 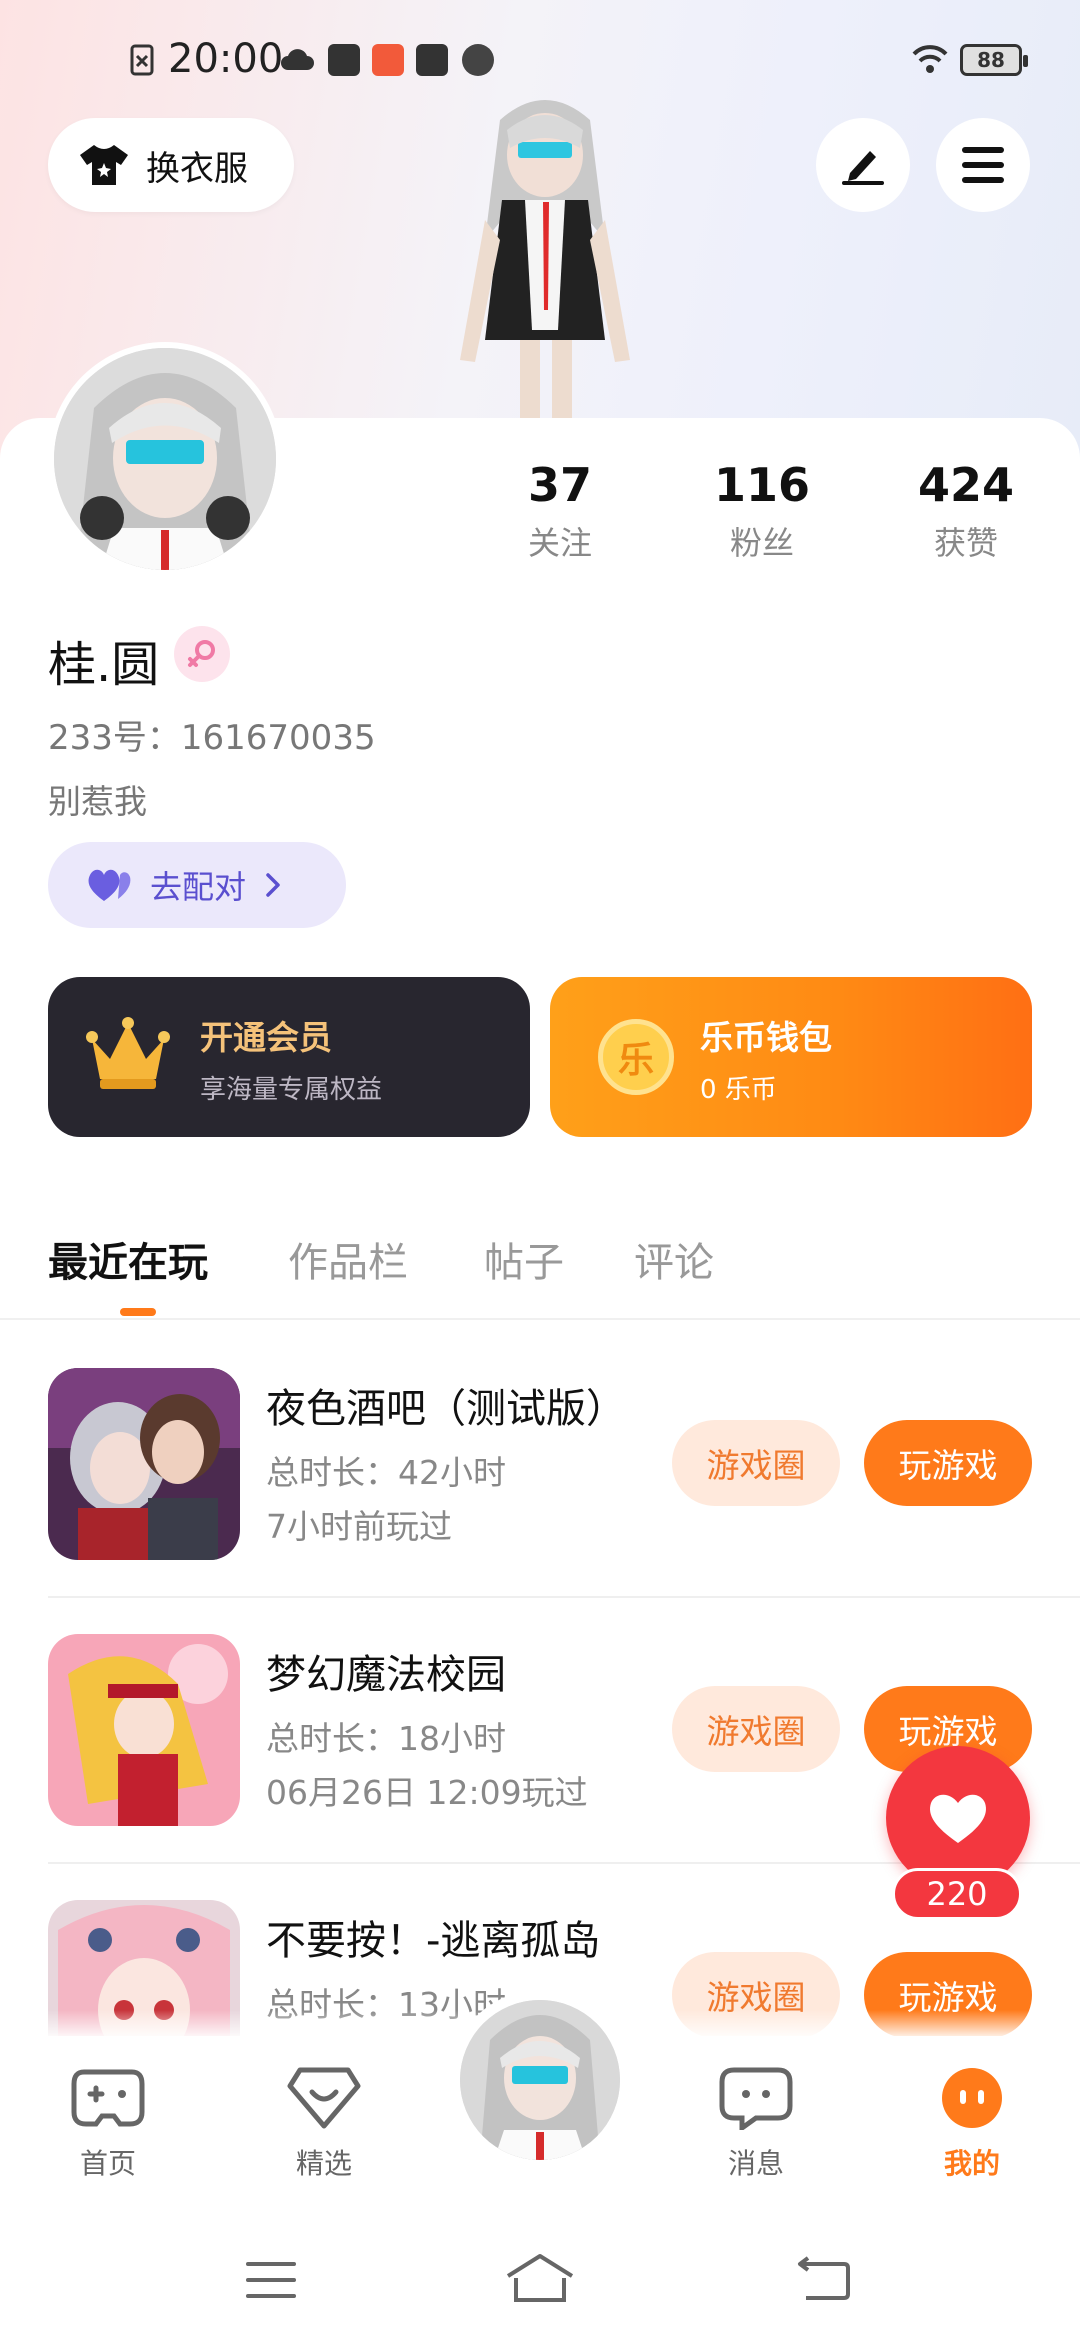 I want to click on wifi-icon, so click(x=930, y=59).